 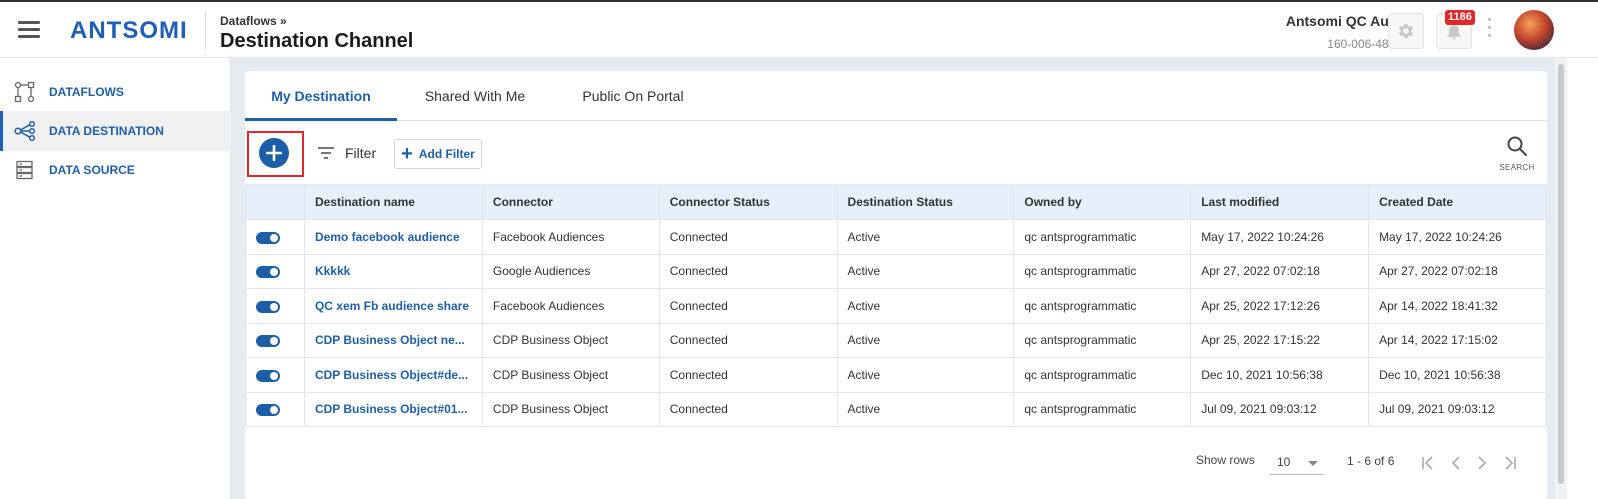 I want to click on column-header: Connector Status, so click(x=748, y=202).